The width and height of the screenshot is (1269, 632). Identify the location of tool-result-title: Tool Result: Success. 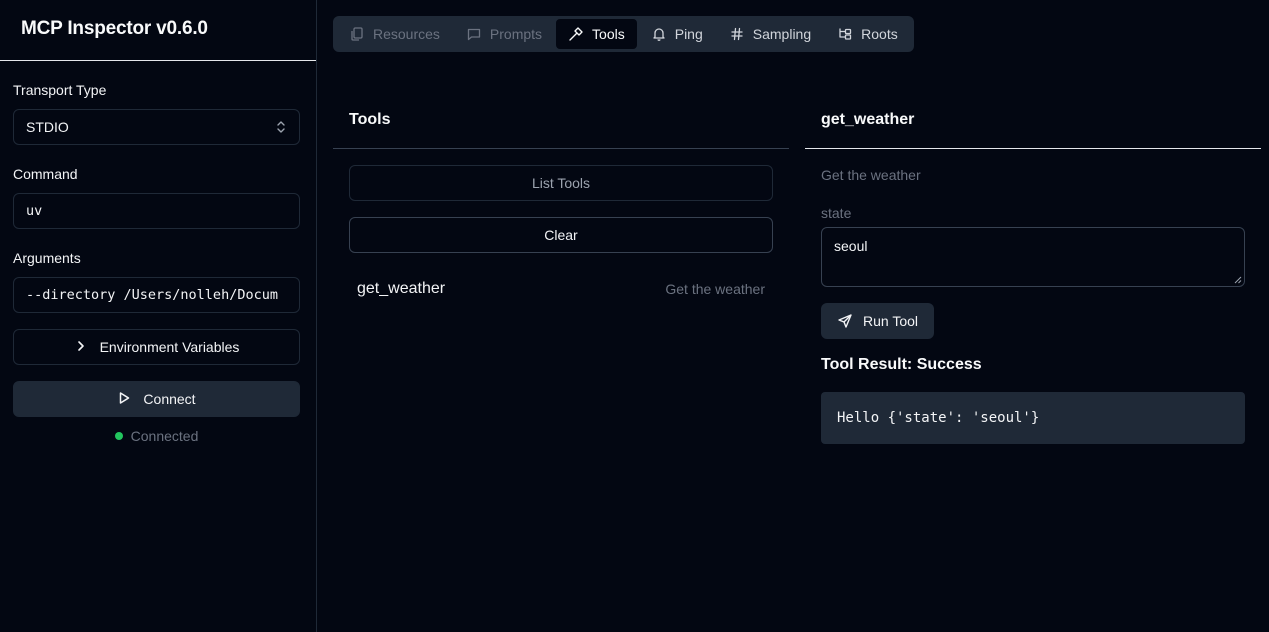
(901, 364).